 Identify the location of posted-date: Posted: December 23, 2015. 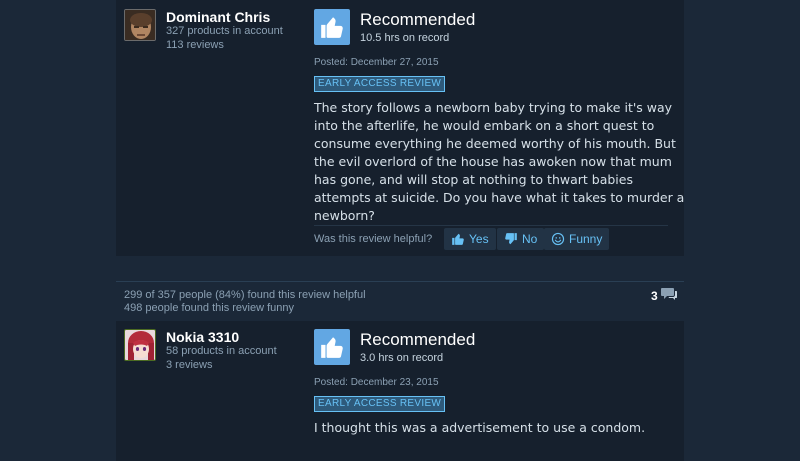
(376, 382).